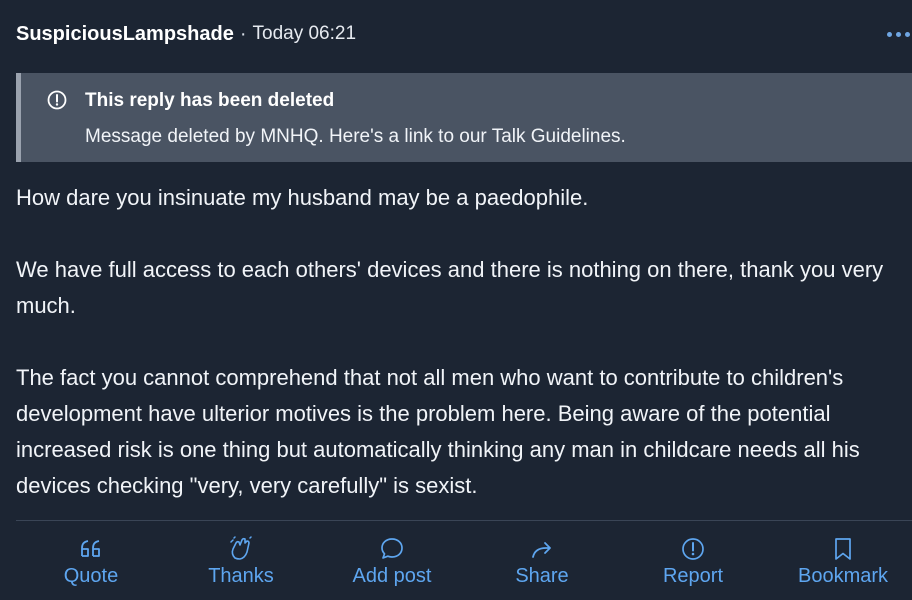 This screenshot has width=912, height=600. Describe the element at coordinates (623, 136) in the screenshot. I see `notice-body-suffix: .` at that location.